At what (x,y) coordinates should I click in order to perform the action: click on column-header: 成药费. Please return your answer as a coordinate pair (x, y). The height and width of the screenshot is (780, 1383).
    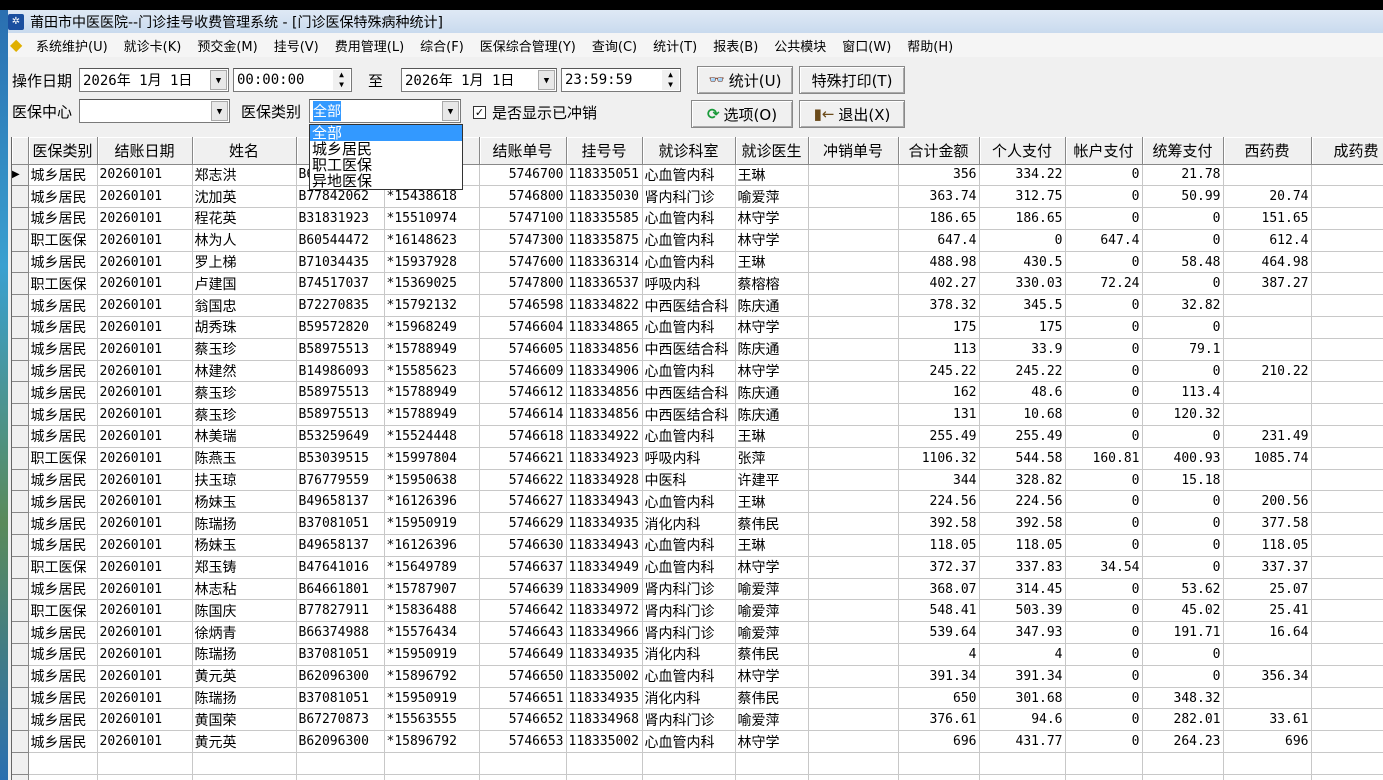
    Looking at the image, I should click on (1347, 151).